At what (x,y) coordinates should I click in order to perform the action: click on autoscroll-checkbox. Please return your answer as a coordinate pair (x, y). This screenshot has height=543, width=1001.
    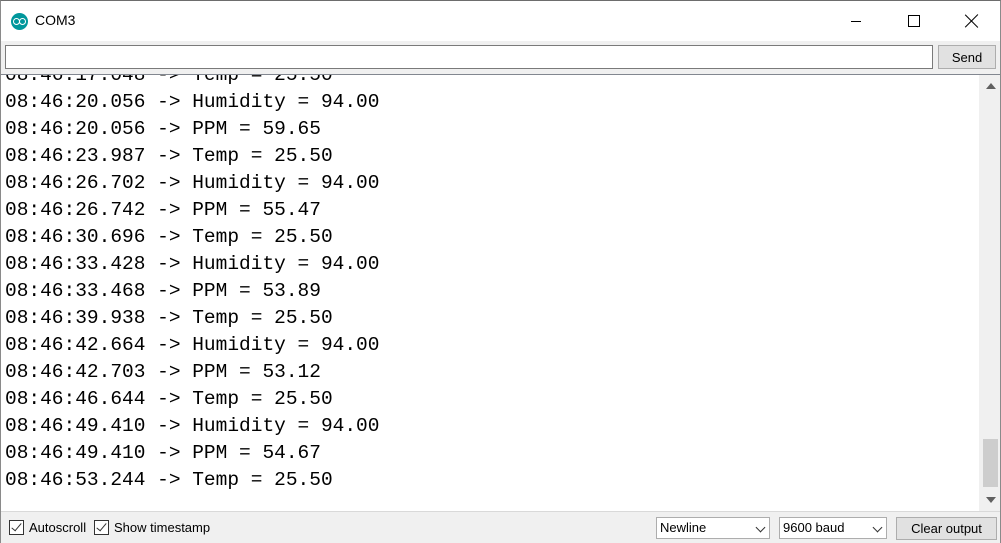
    Looking at the image, I should click on (16, 527).